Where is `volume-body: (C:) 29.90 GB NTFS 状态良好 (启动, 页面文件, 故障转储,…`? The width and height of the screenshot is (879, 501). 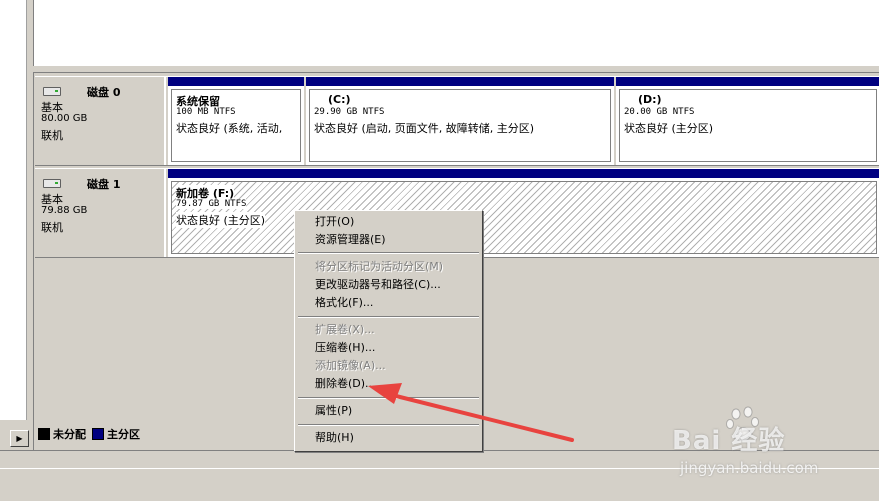 volume-body: (C:) 29.90 GB NTFS 状态良好 (启动, 页面文件, 故障转储,… is located at coordinates (460, 125).